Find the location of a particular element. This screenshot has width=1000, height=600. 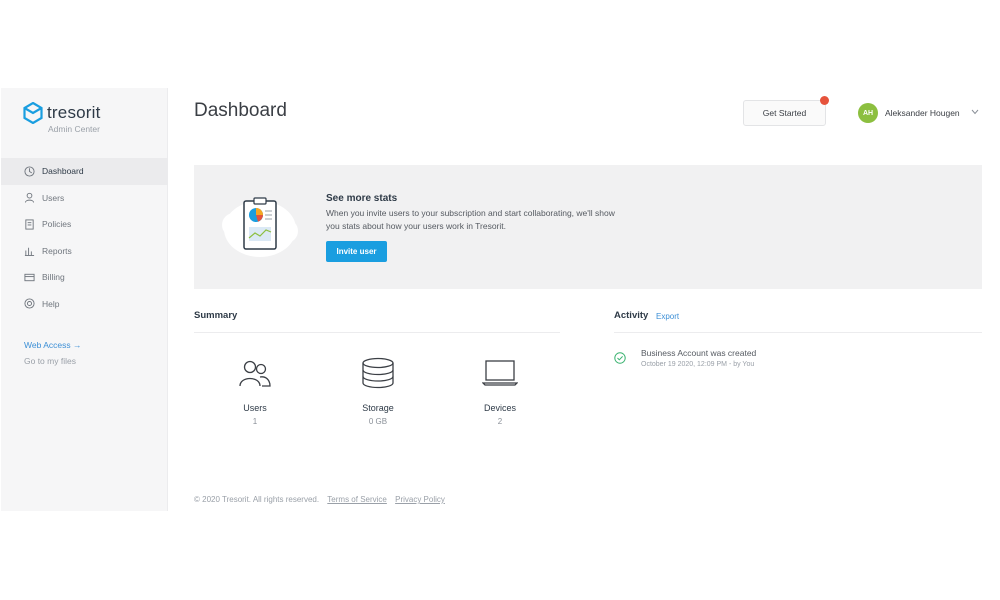

summary-value: 2 is located at coordinates (500, 421).